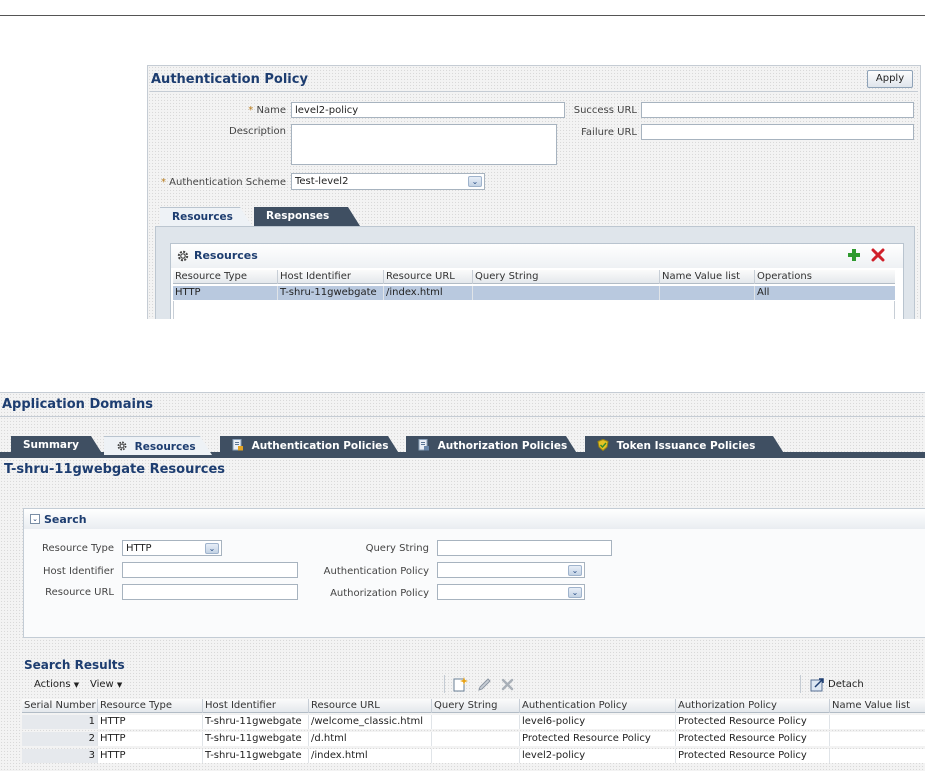 The width and height of the screenshot is (925, 771). What do you see at coordinates (376, 571) in the screenshot?
I see `authn-policy-label: Authentication Policy` at bounding box center [376, 571].